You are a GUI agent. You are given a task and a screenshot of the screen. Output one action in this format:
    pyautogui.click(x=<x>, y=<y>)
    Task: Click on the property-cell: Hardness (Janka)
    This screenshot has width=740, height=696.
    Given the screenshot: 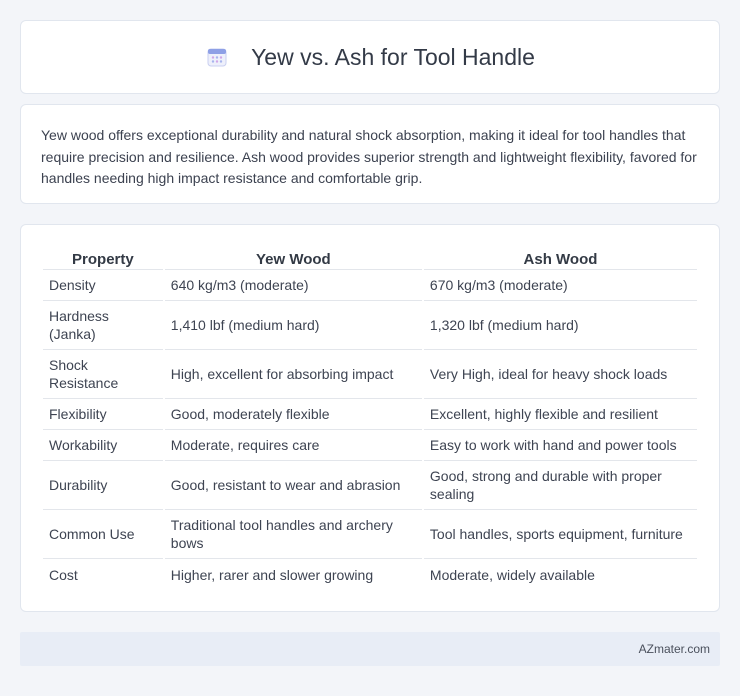 What is the action you would take?
    pyautogui.click(x=103, y=325)
    